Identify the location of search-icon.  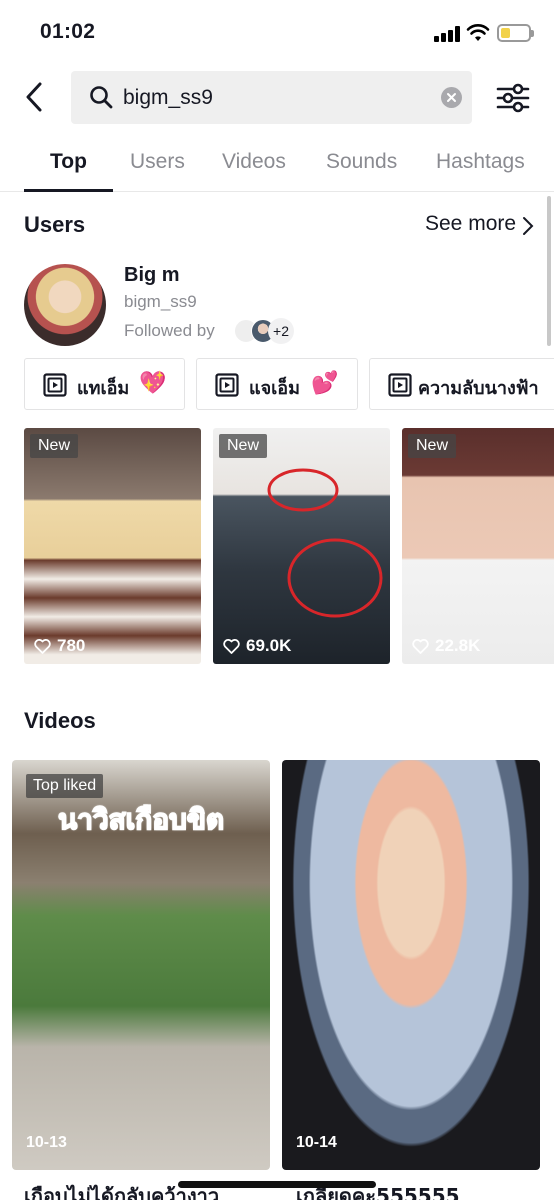
(101, 97).